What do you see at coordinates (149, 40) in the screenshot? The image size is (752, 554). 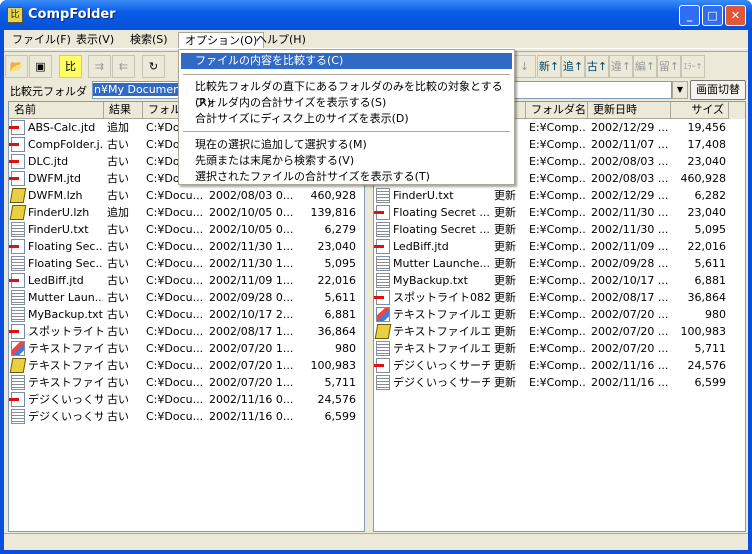 I see `menu-search: 検索(S)` at bounding box center [149, 40].